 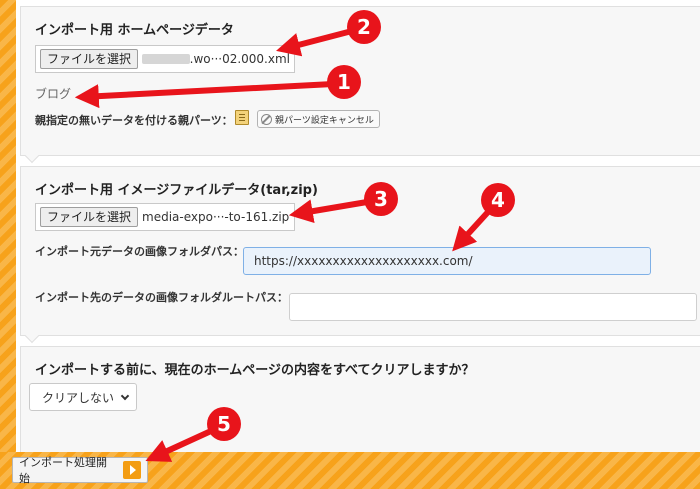 What do you see at coordinates (242, 117) in the screenshot?
I see `parts-select-icon` at bounding box center [242, 117].